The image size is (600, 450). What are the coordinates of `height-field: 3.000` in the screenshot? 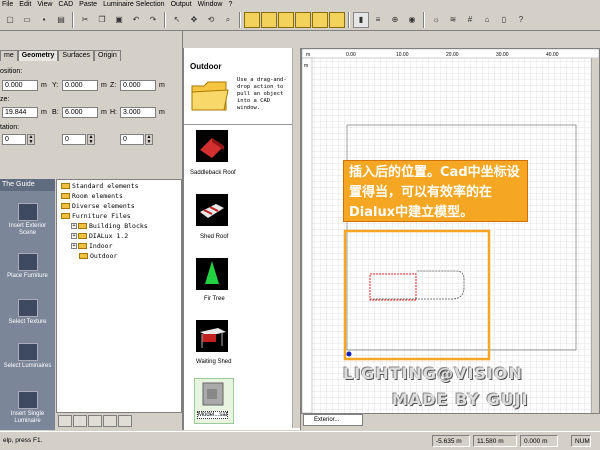 It's located at (138, 112).